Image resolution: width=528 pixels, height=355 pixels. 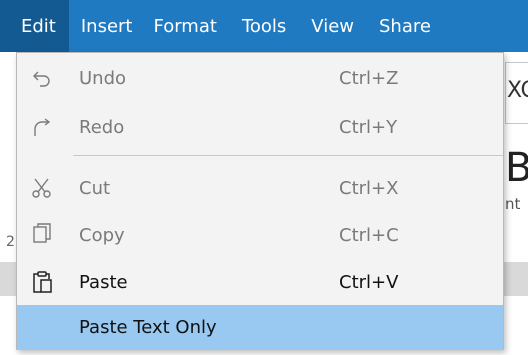 What do you see at coordinates (260, 235) in the screenshot?
I see `menu-item-copy: Copy Ctrl+C` at bounding box center [260, 235].